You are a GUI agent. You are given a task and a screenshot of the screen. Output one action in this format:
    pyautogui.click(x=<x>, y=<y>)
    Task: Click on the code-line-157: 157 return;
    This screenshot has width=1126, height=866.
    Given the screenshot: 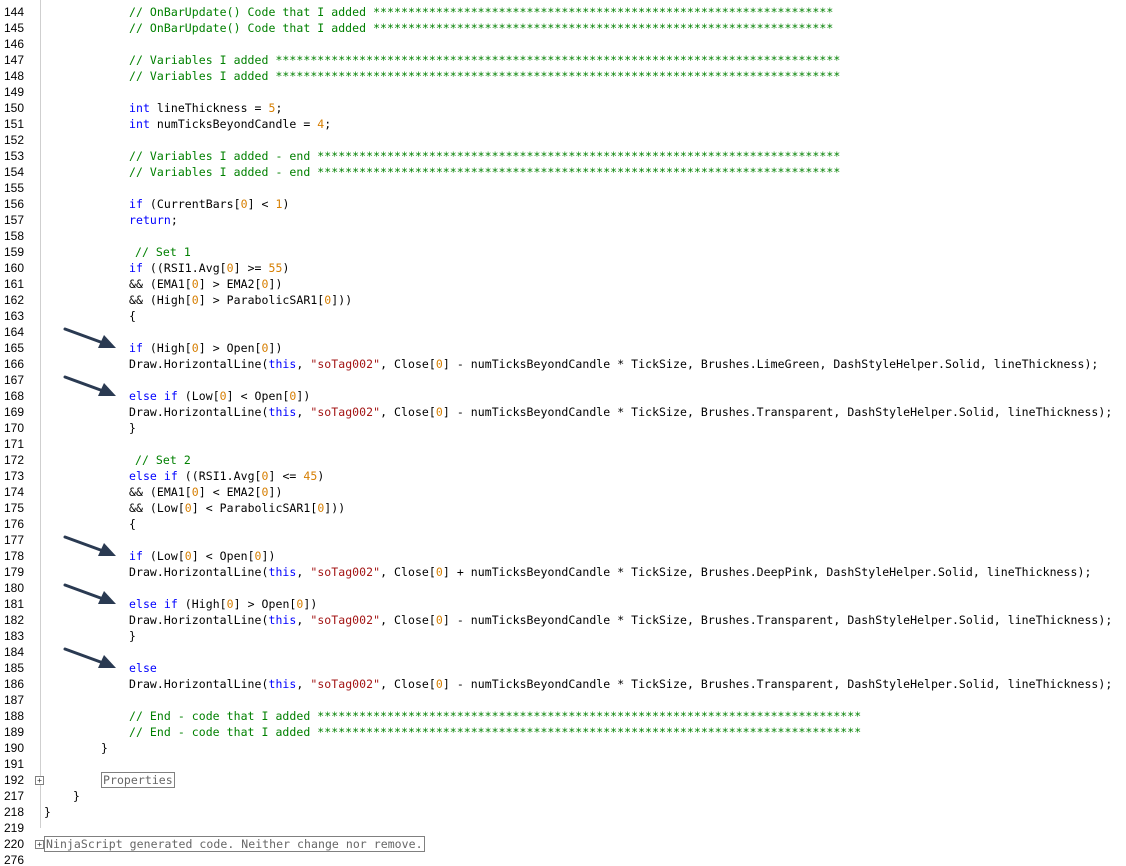 What is the action you would take?
    pyautogui.click(x=563, y=220)
    